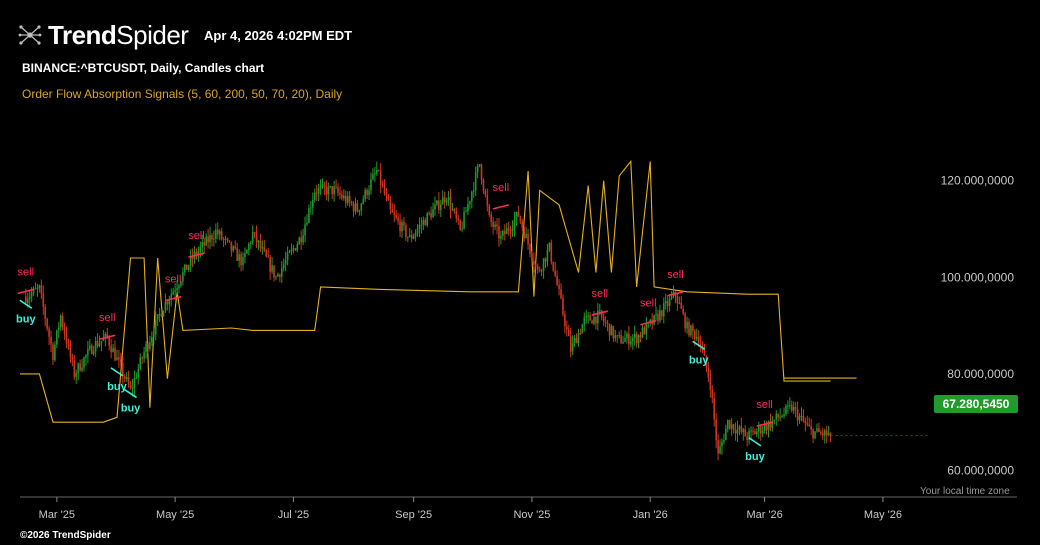 This screenshot has width=1040, height=545. Describe the element at coordinates (413, 515) in the screenshot. I see `x-tick-label: Sep '25` at that location.